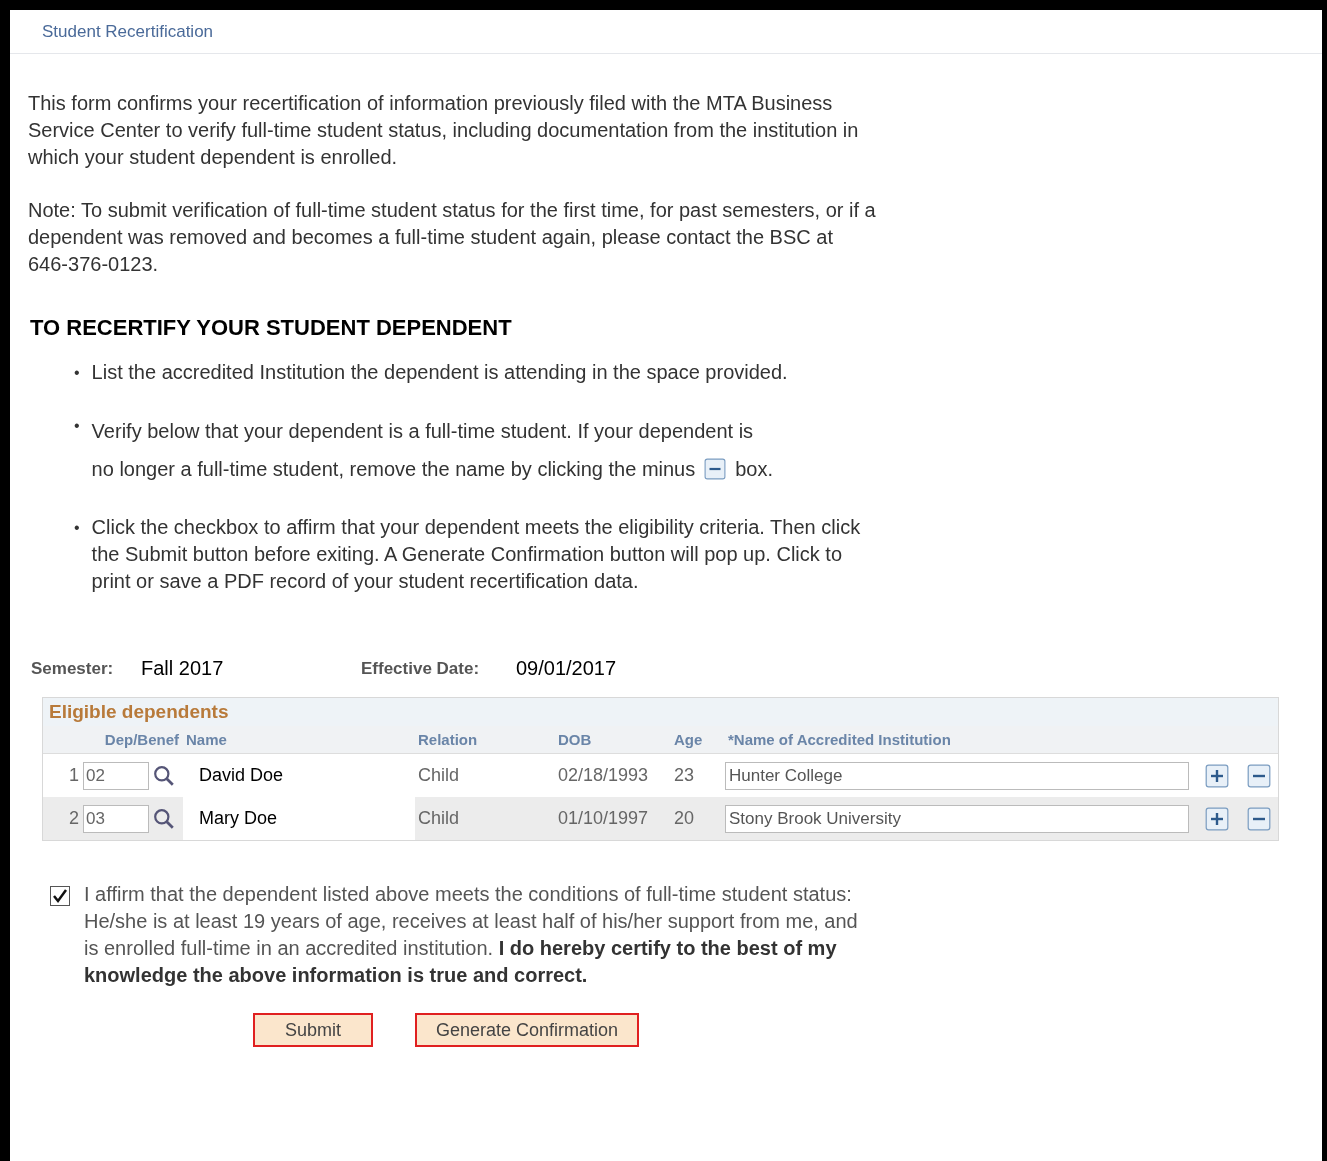 This screenshot has width=1327, height=1161. What do you see at coordinates (393, 469) in the screenshot?
I see `instruction-text: no longer a full-time student, remove the name by clicking the minus` at bounding box center [393, 469].